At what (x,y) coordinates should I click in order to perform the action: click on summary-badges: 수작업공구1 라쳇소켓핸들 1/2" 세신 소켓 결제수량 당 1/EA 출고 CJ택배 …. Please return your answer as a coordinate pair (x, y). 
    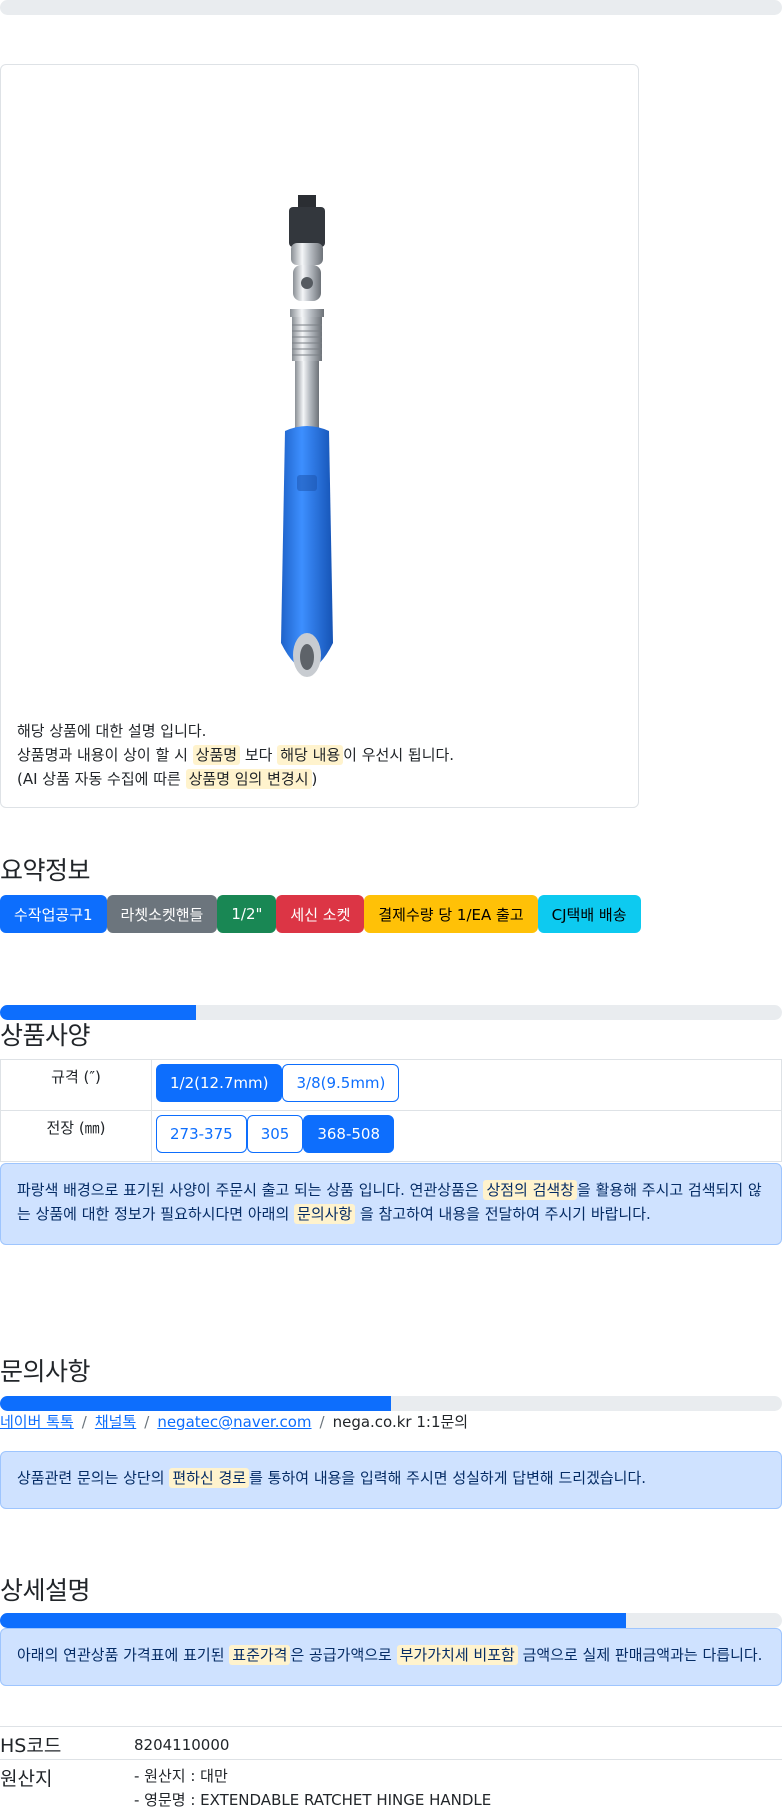
    Looking at the image, I should click on (320, 914).